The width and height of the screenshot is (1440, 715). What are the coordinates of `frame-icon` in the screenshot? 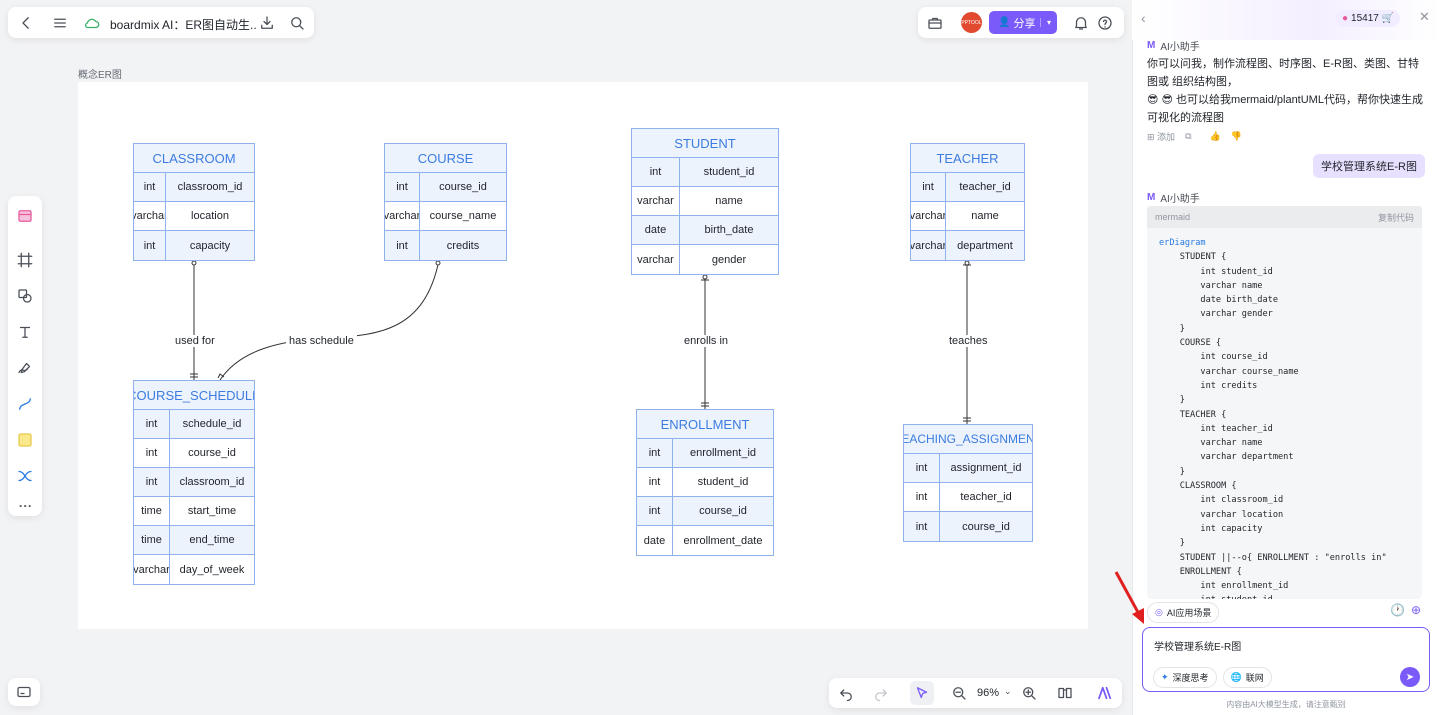 It's located at (25, 260).